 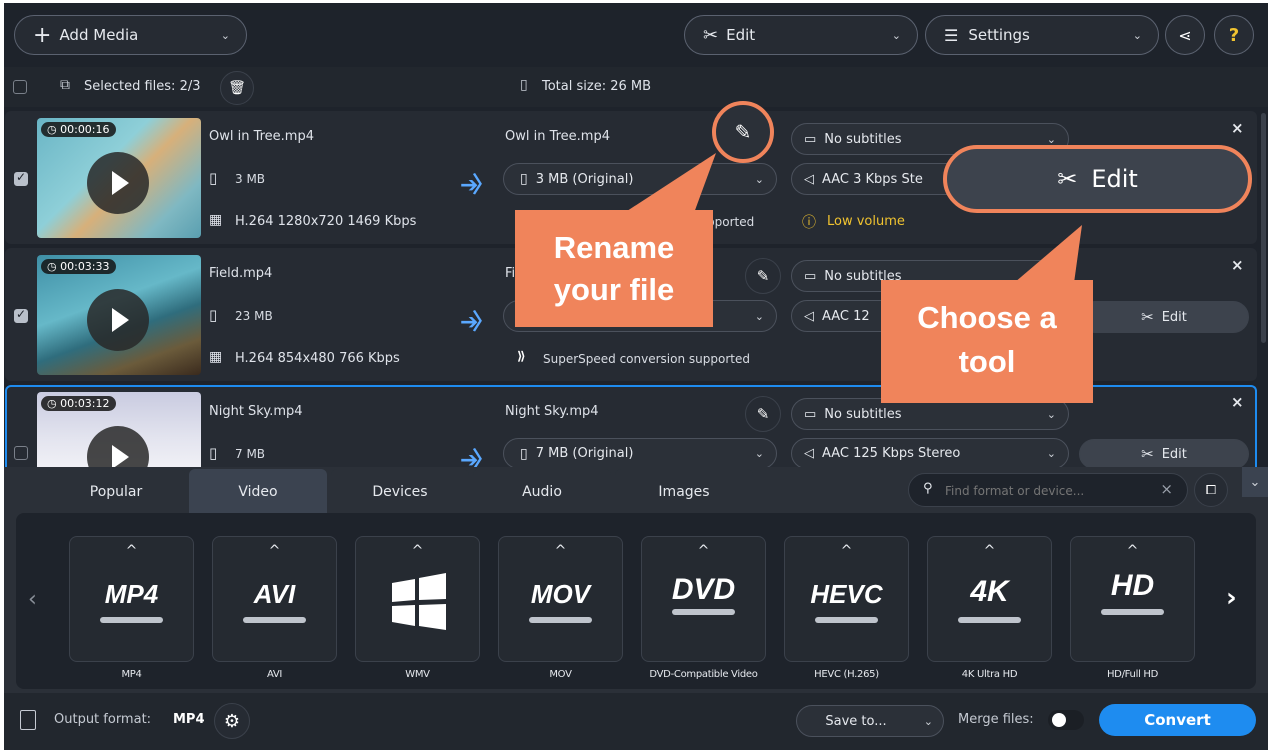 What do you see at coordinates (131, 594) in the screenshot?
I see `mp4-logo: MP4` at bounding box center [131, 594].